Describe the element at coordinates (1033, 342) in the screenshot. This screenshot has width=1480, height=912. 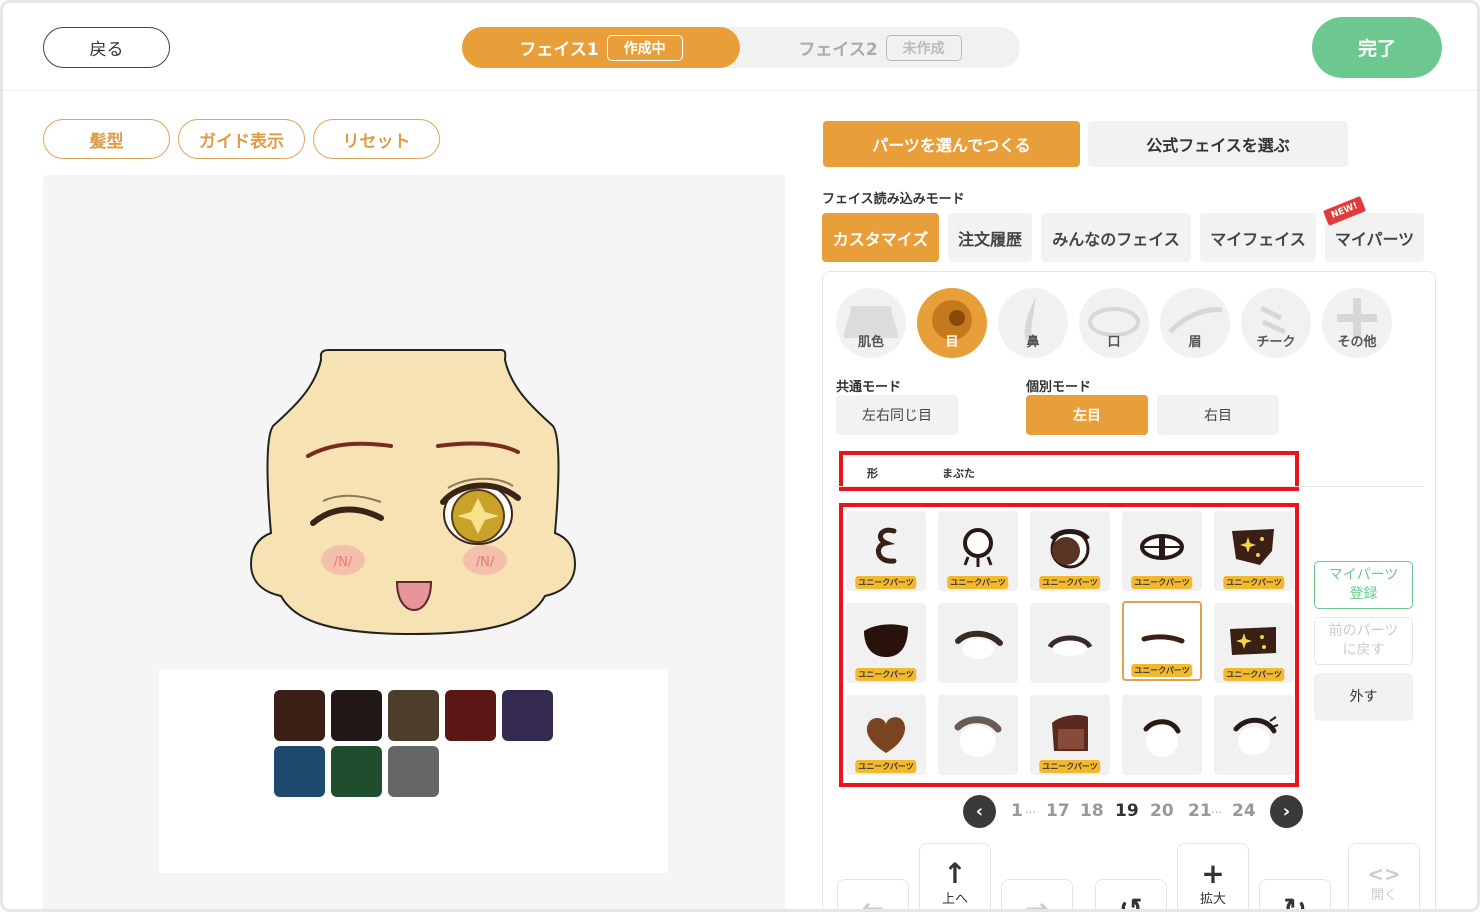
I see `category-nose-label: 鼻` at that location.